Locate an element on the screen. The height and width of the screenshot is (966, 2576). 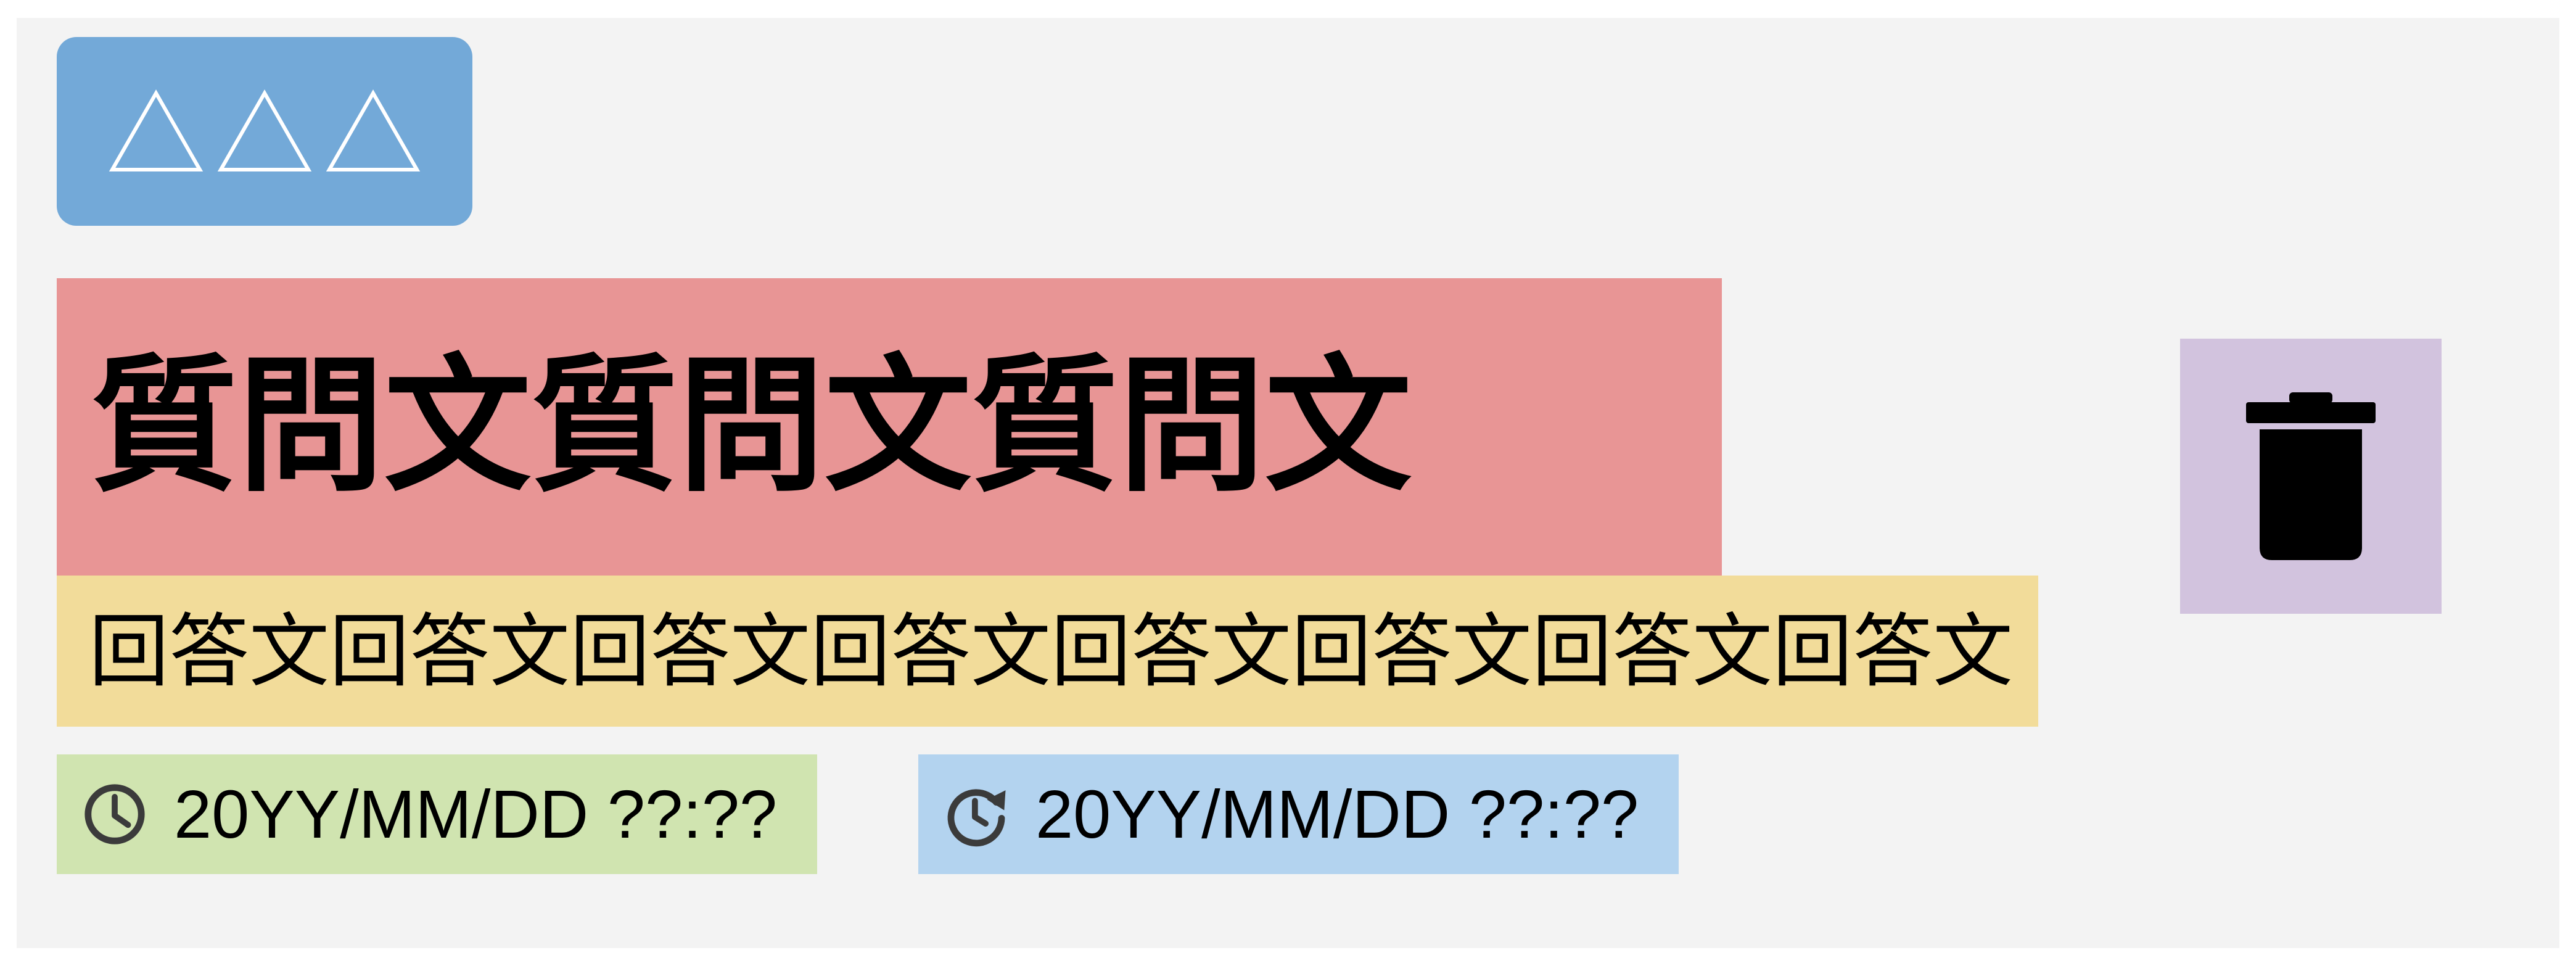
clock-icon is located at coordinates (114, 814).